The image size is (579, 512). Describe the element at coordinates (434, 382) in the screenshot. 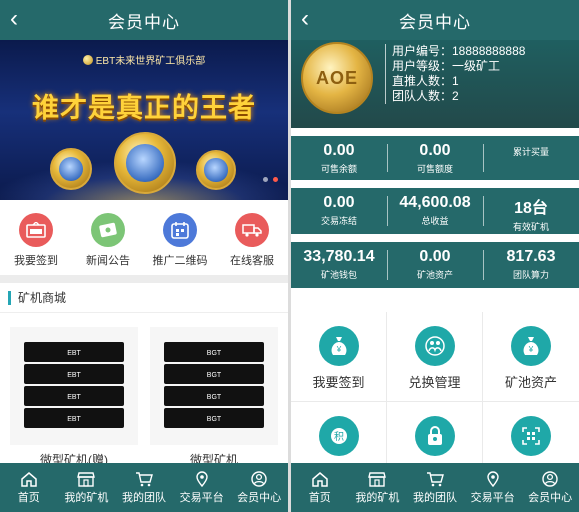

I see `grid-label: 兑换管理` at that location.